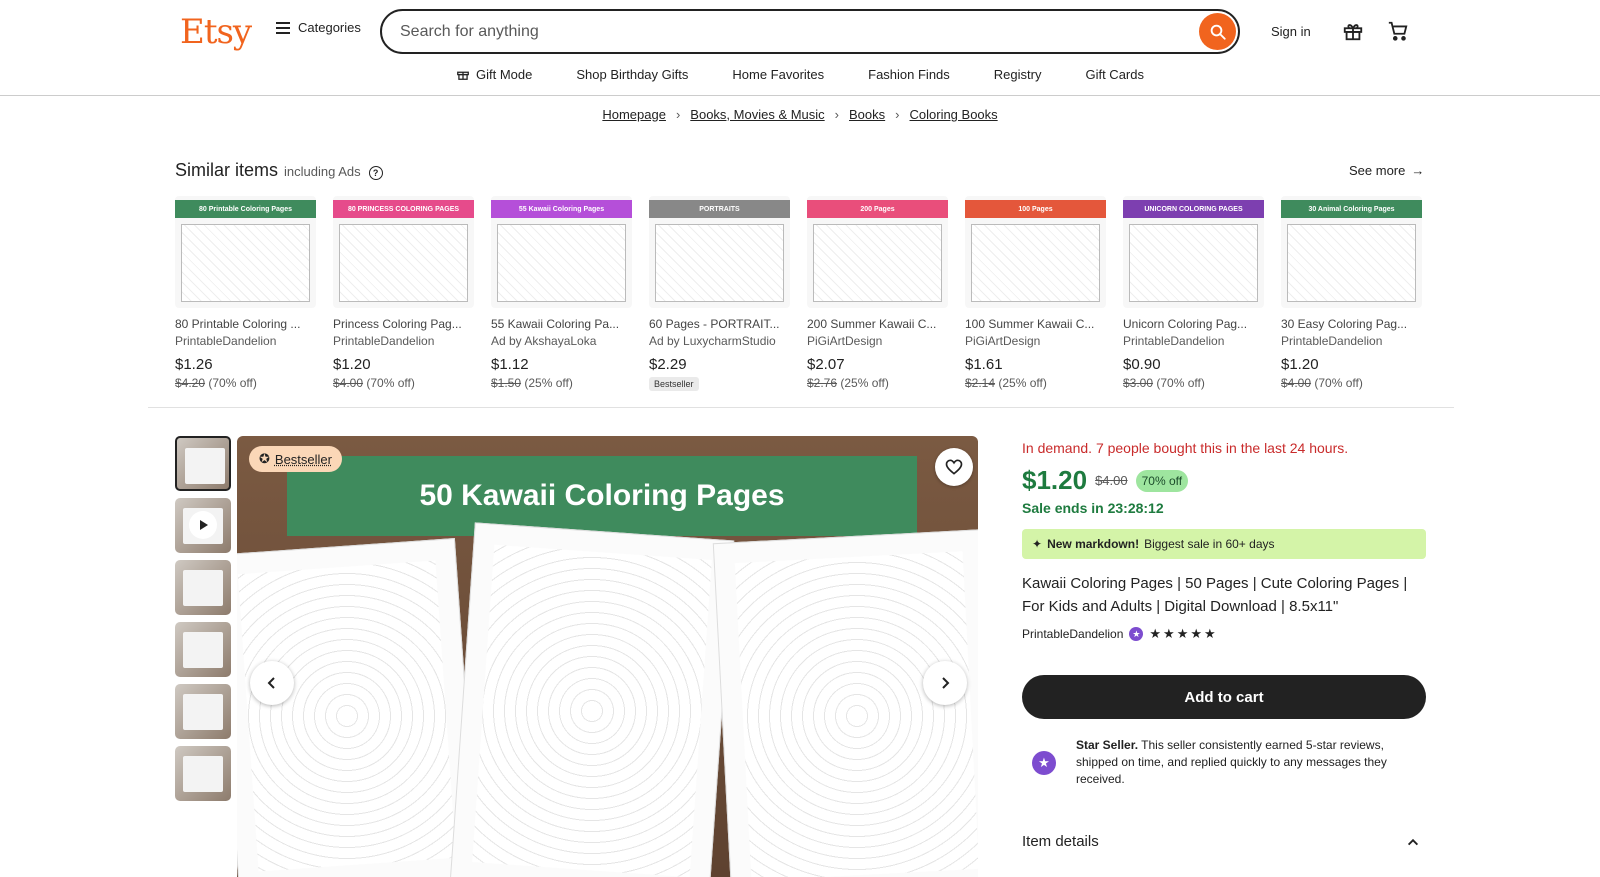 The image size is (1600, 877). I want to click on nav-home-favorites: Home Favorites, so click(778, 74).